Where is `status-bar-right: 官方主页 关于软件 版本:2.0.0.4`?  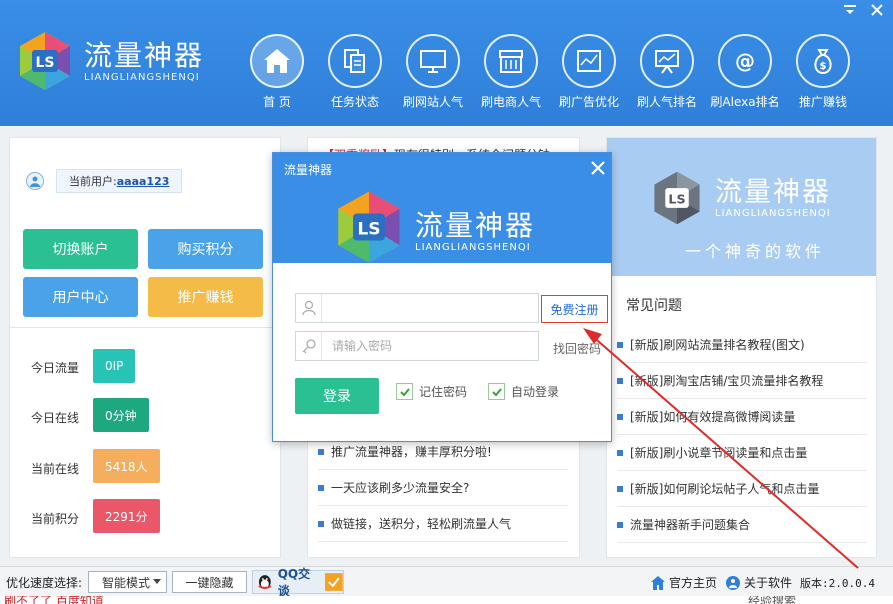 status-bar-right: 官方主页 关于软件 版本:2.0.0.4 is located at coordinates (762, 582).